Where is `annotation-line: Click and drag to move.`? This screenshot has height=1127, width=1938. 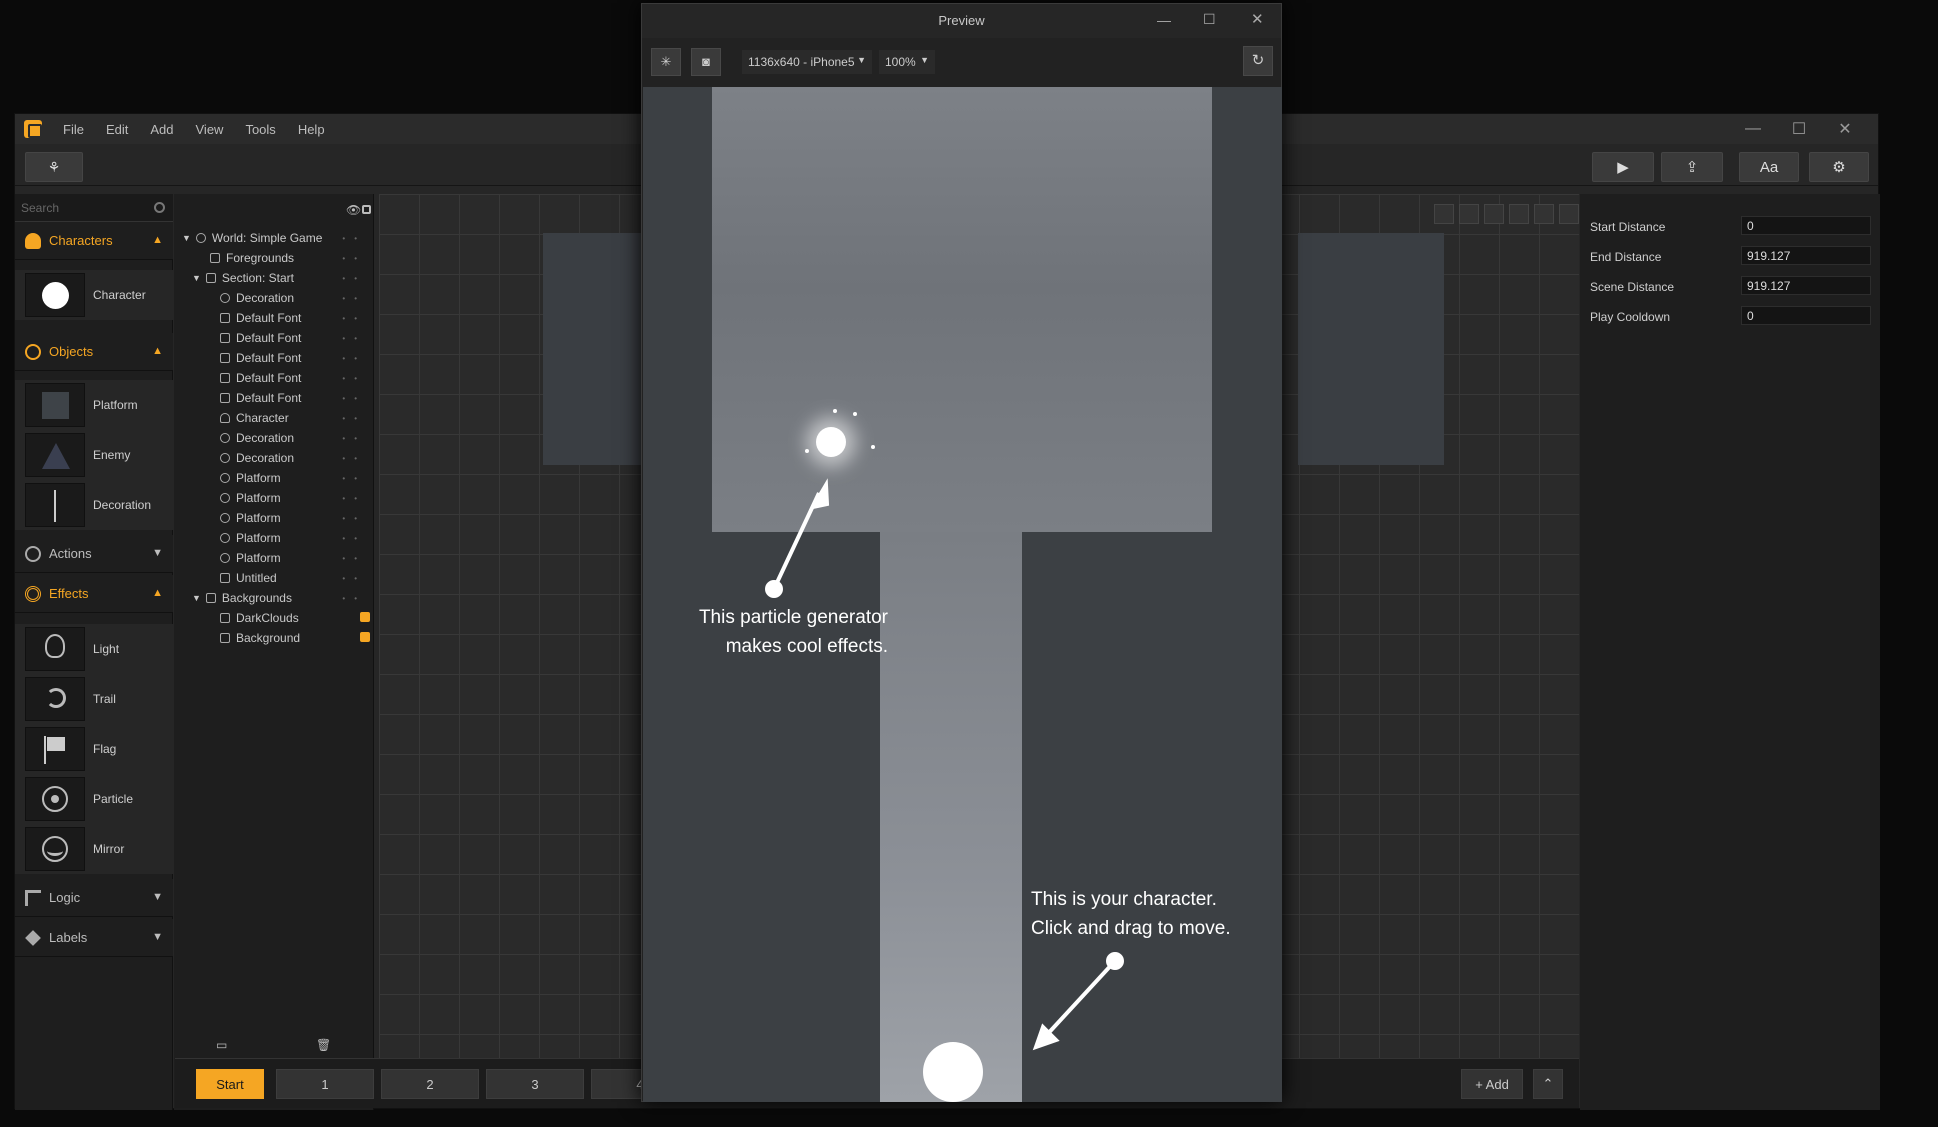 annotation-line: Click and drag to move. is located at coordinates (1131, 928).